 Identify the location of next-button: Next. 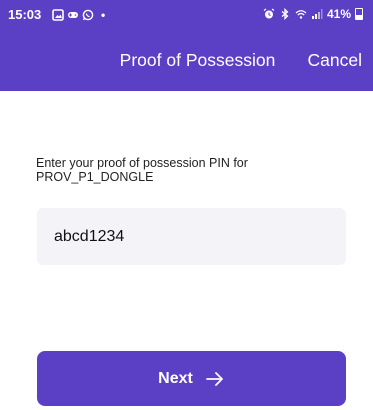
(191, 378).